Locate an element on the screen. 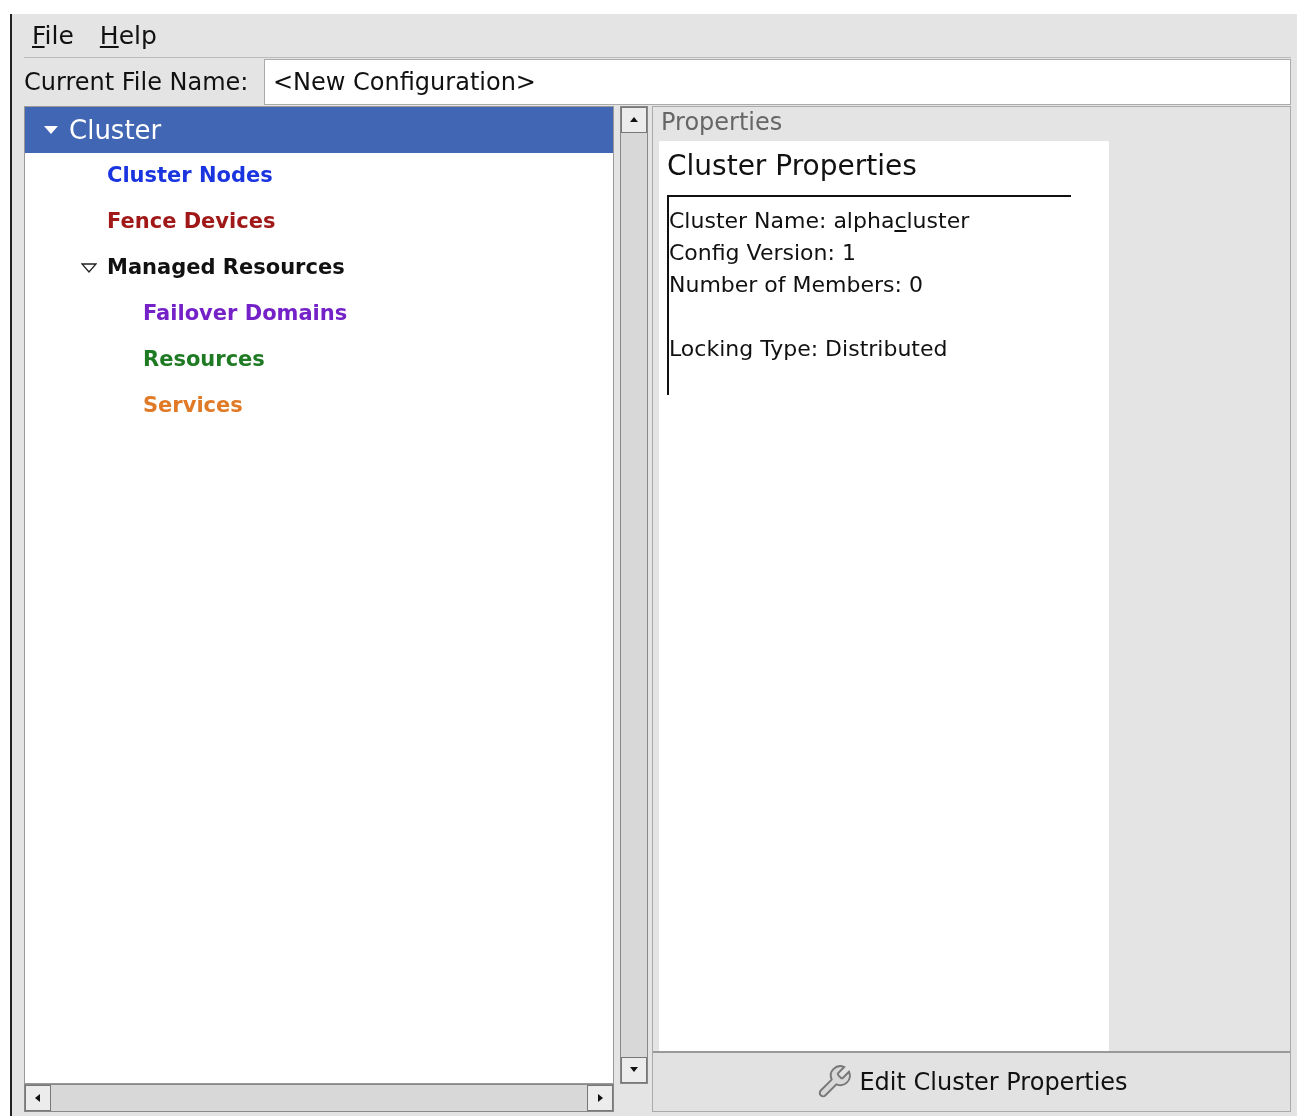 The width and height of the screenshot is (1297, 1116). horizontal-scrollbar is located at coordinates (319, 1098).